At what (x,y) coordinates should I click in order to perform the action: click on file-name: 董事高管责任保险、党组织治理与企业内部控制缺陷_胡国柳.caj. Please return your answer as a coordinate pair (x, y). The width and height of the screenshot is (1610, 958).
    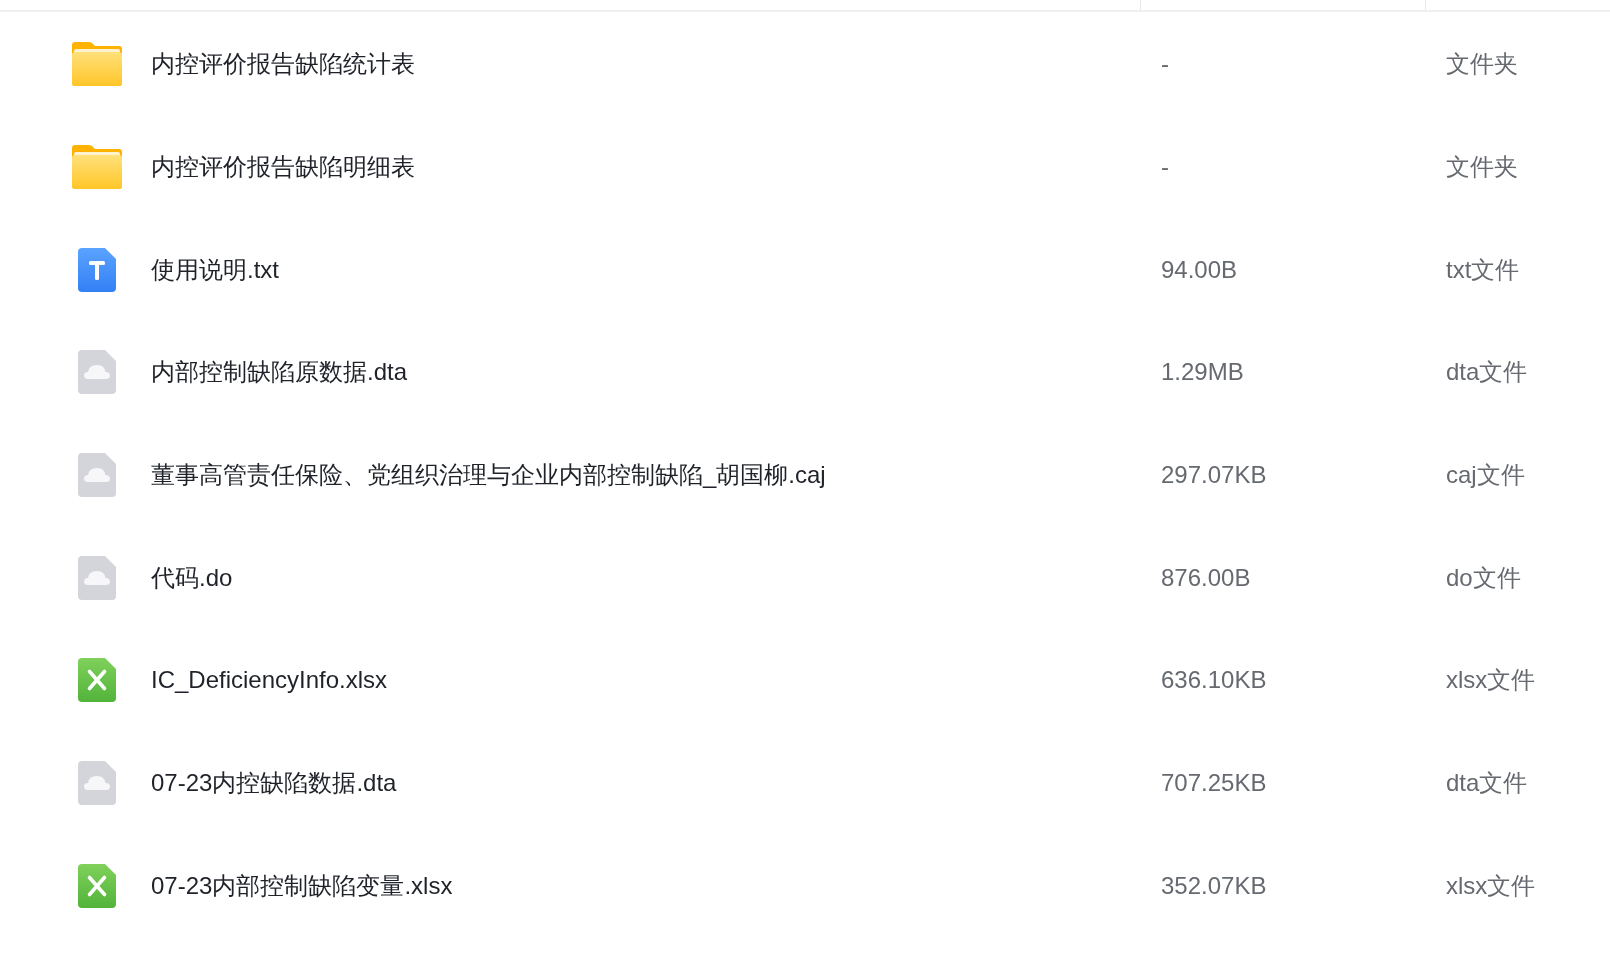
    Looking at the image, I should click on (488, 475).